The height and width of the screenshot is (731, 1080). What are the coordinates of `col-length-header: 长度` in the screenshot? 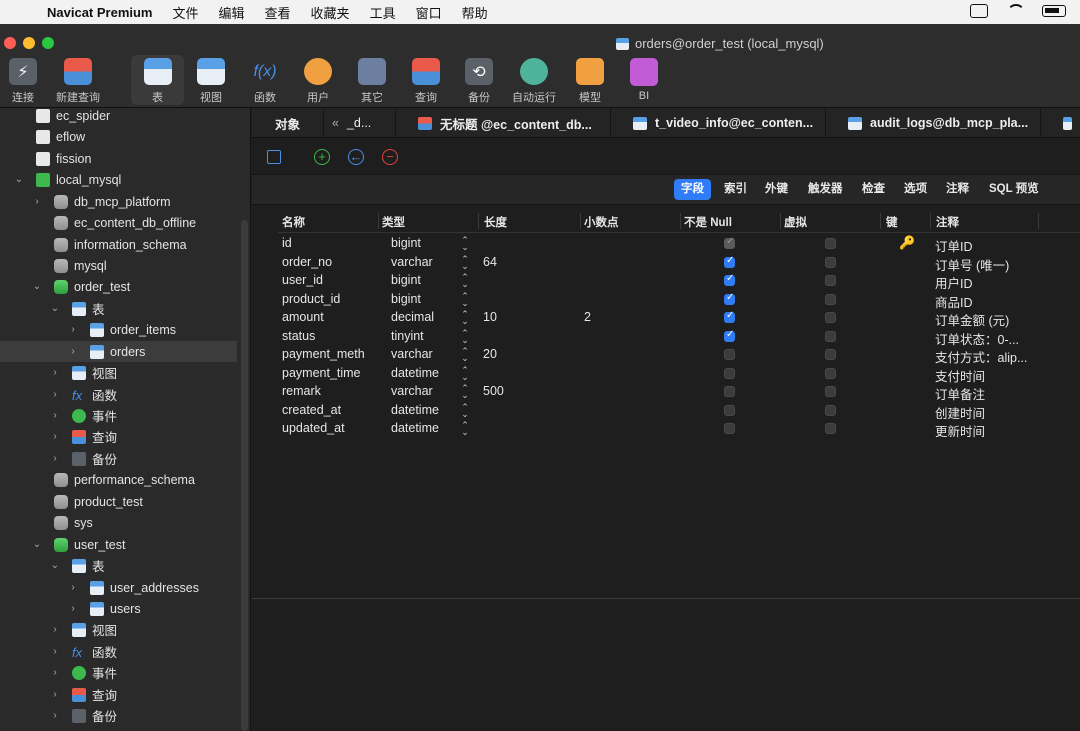 It's located at (495, 222).